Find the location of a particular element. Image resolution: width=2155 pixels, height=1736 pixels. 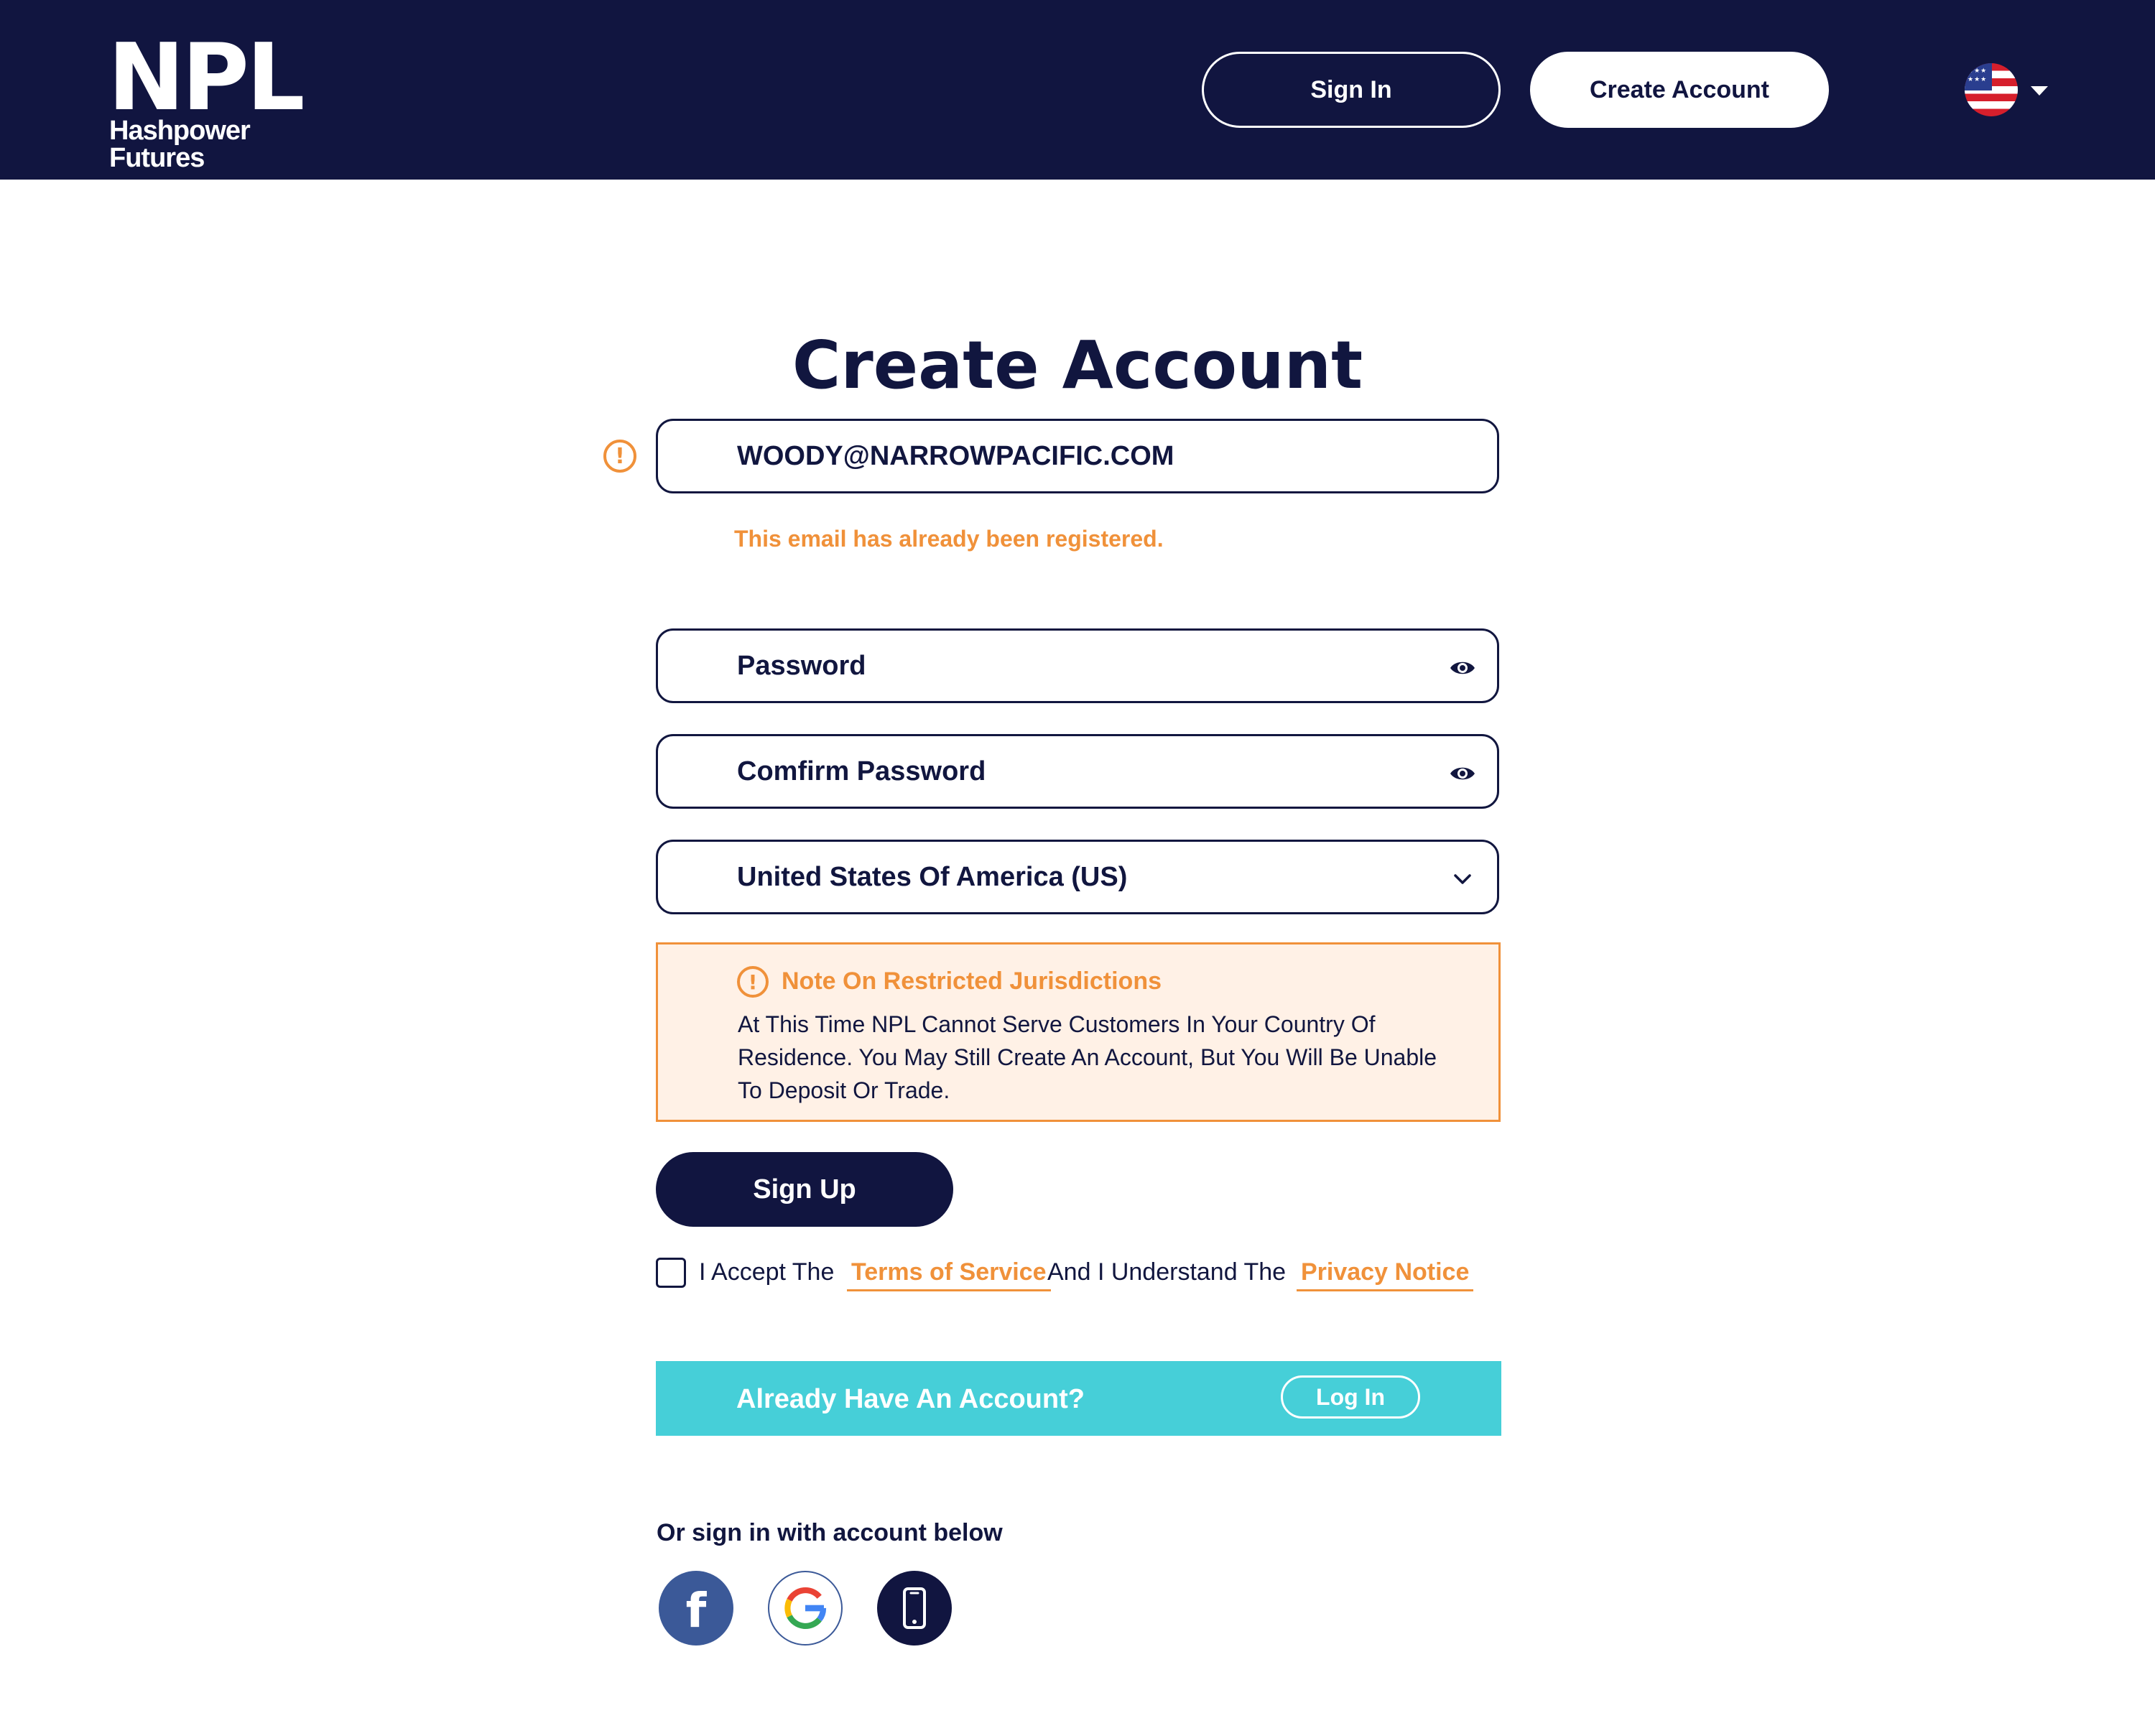

chevron-down-icon is located at coordinates (1462, 879).